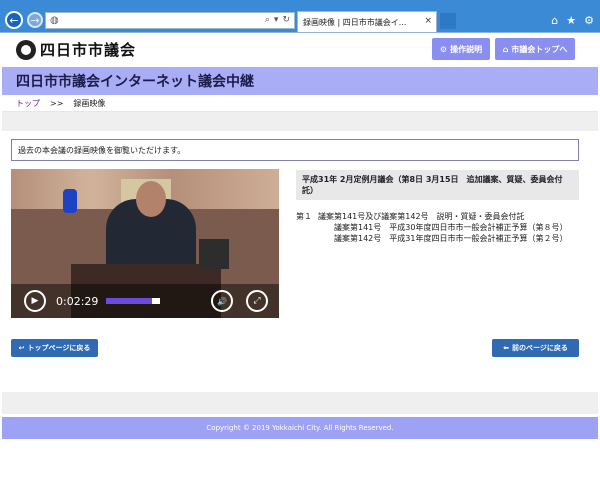 This screenshot has width=600, height=495. Describe the element at coordinates (300, 121) in the screenshot. I see `gray-band` at that location.